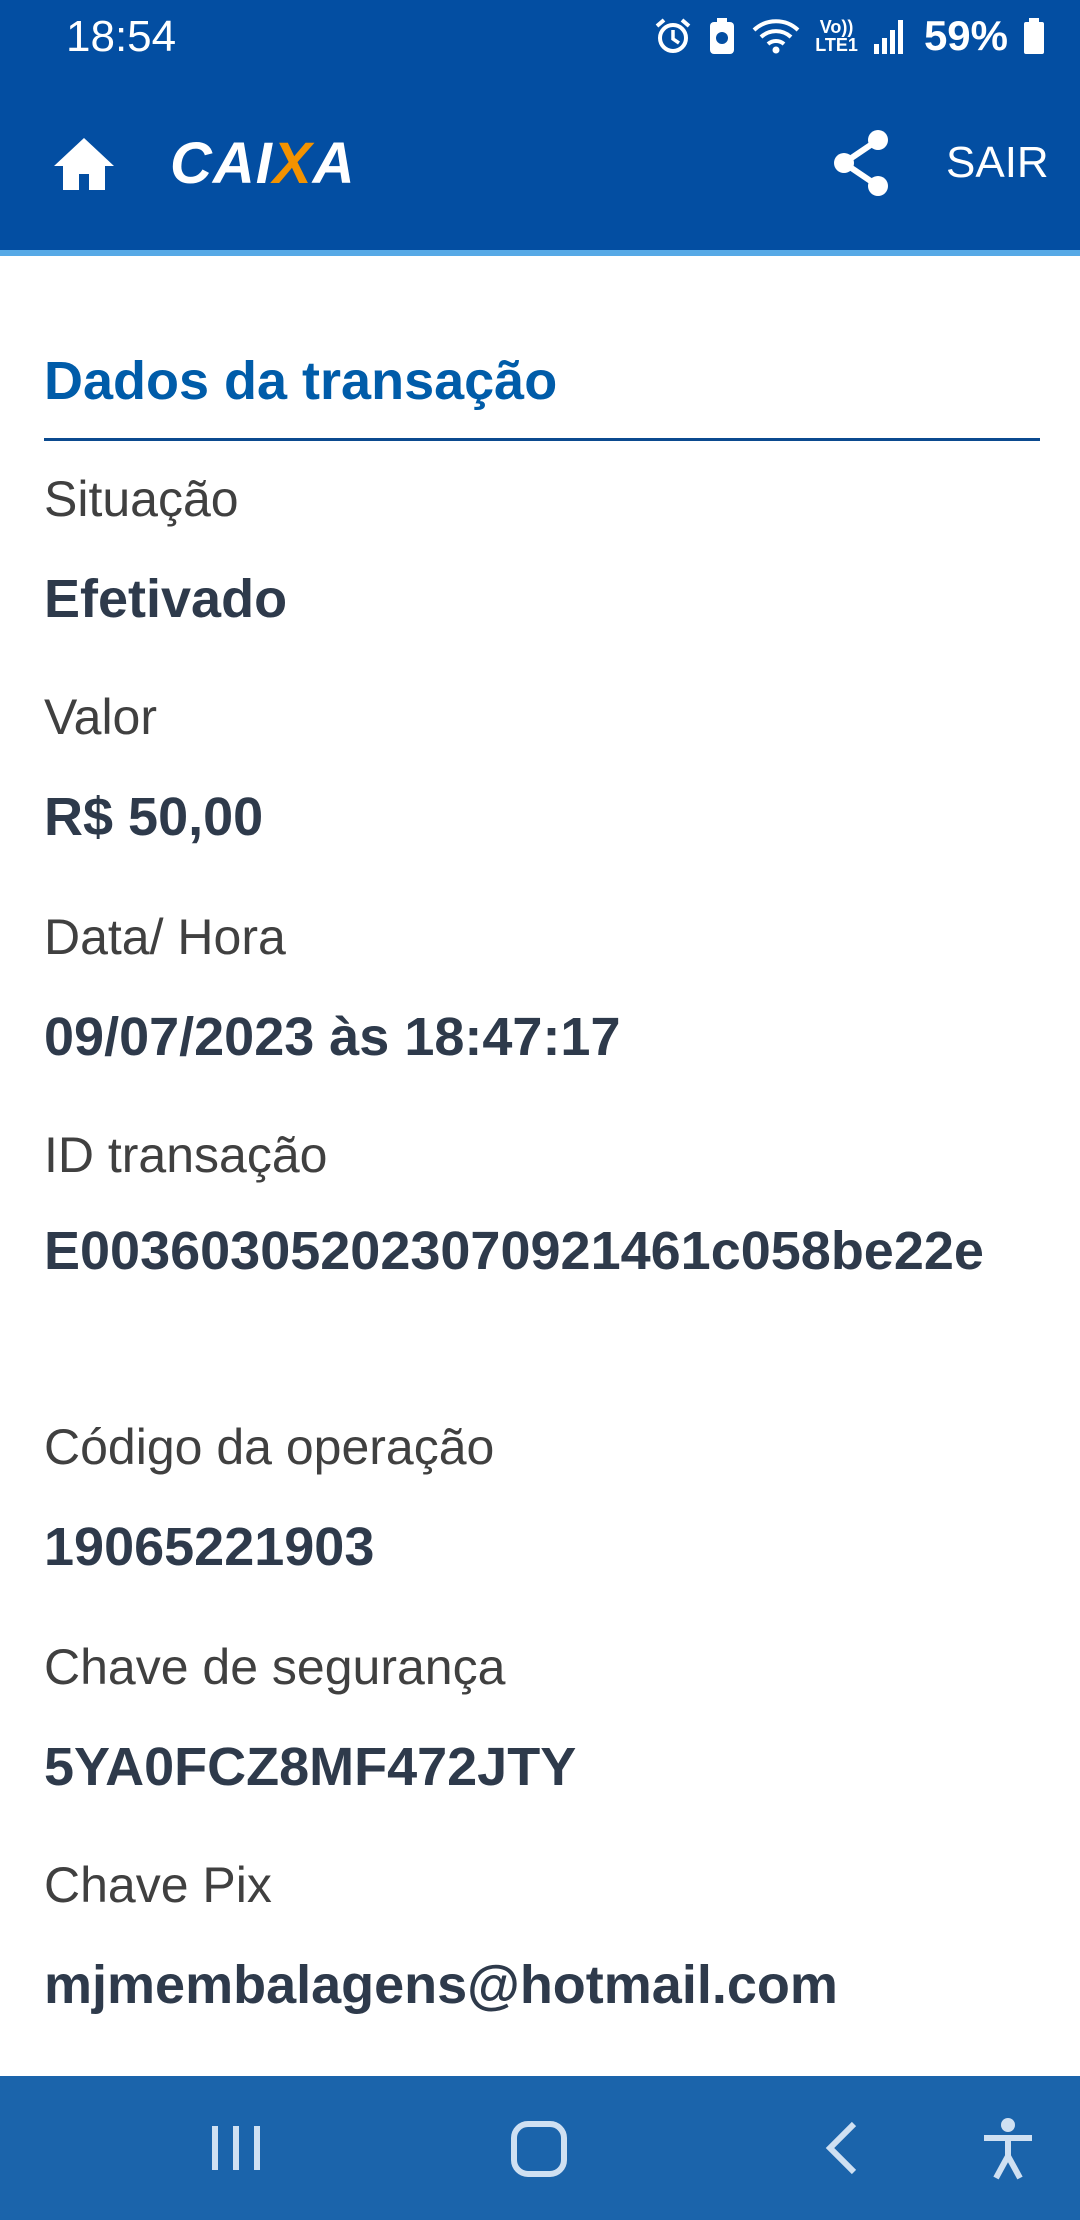 The width and height of the screenshot is (1080, 2220). I want to click on recent-apps-icon, so click(236, 2150).